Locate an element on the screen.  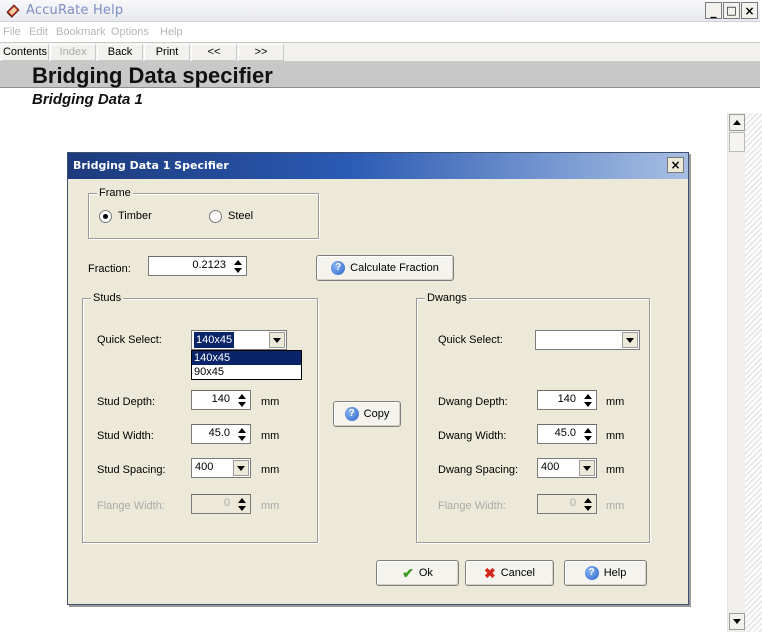
menu-options: Options is located at coordinates (130, 32).